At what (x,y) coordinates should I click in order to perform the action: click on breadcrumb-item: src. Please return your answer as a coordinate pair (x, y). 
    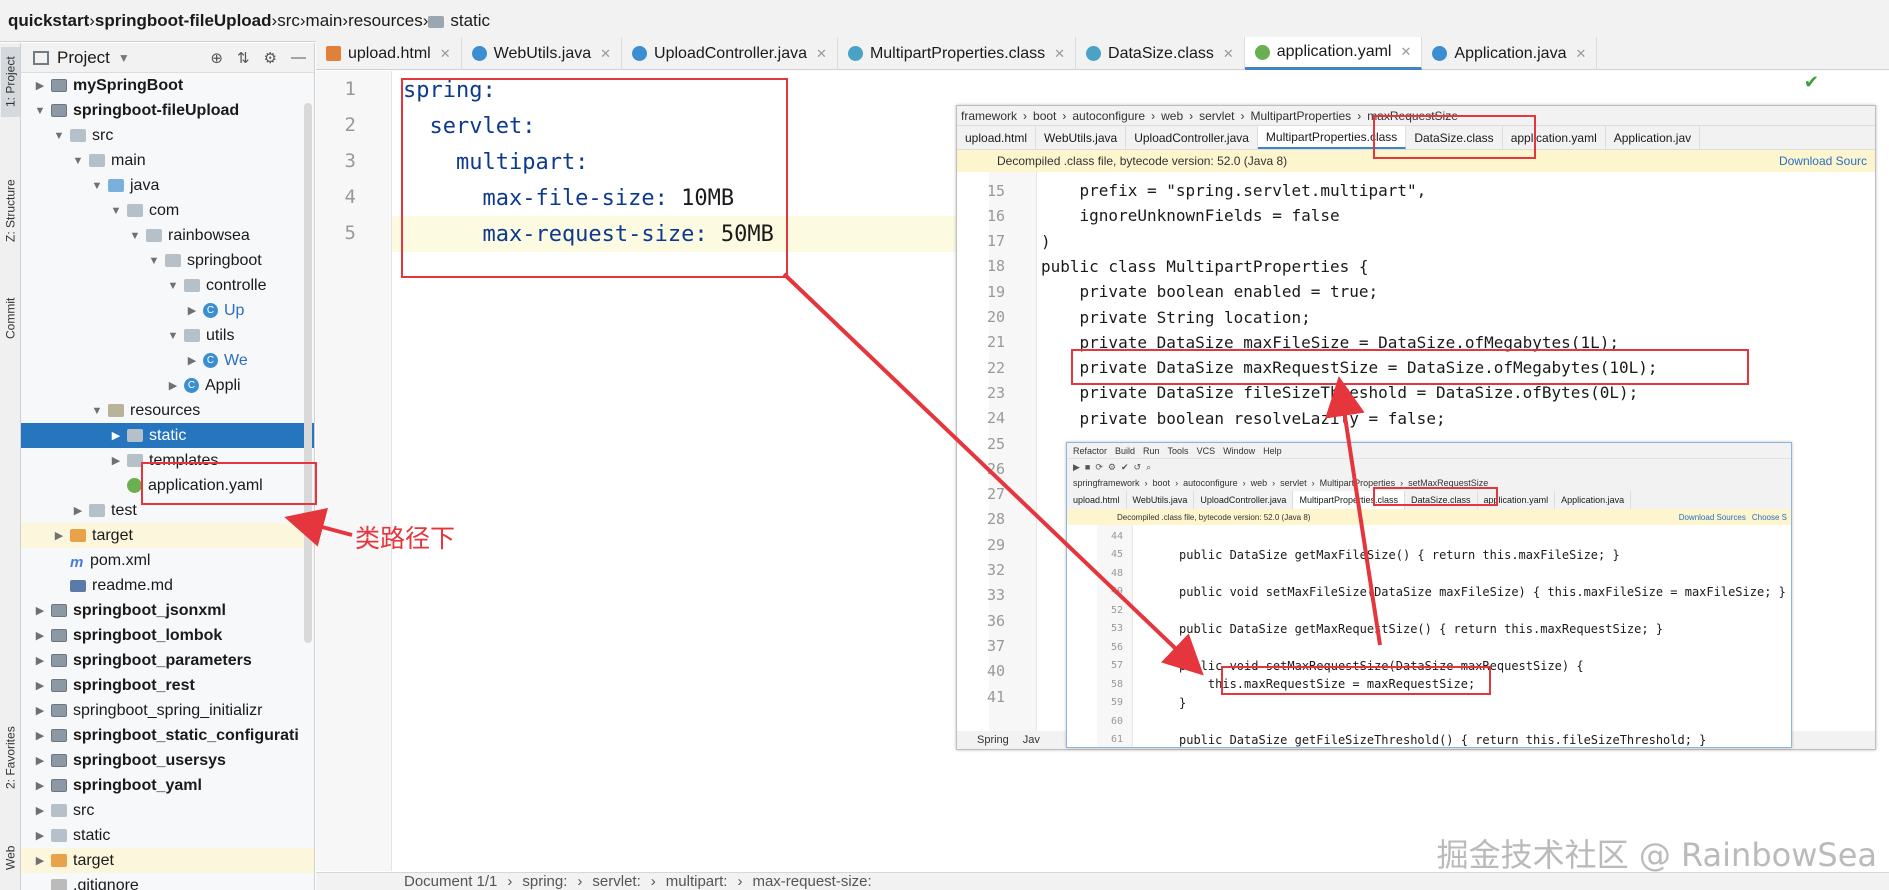
    Looking at the image, I should click on (288, 21).